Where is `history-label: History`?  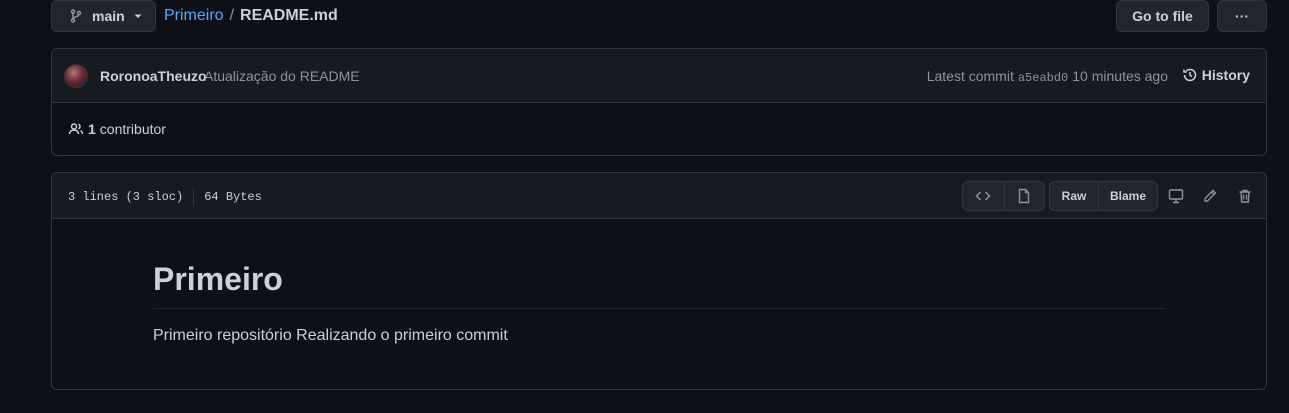
history-label: History is located at coordinates (1225, 75).